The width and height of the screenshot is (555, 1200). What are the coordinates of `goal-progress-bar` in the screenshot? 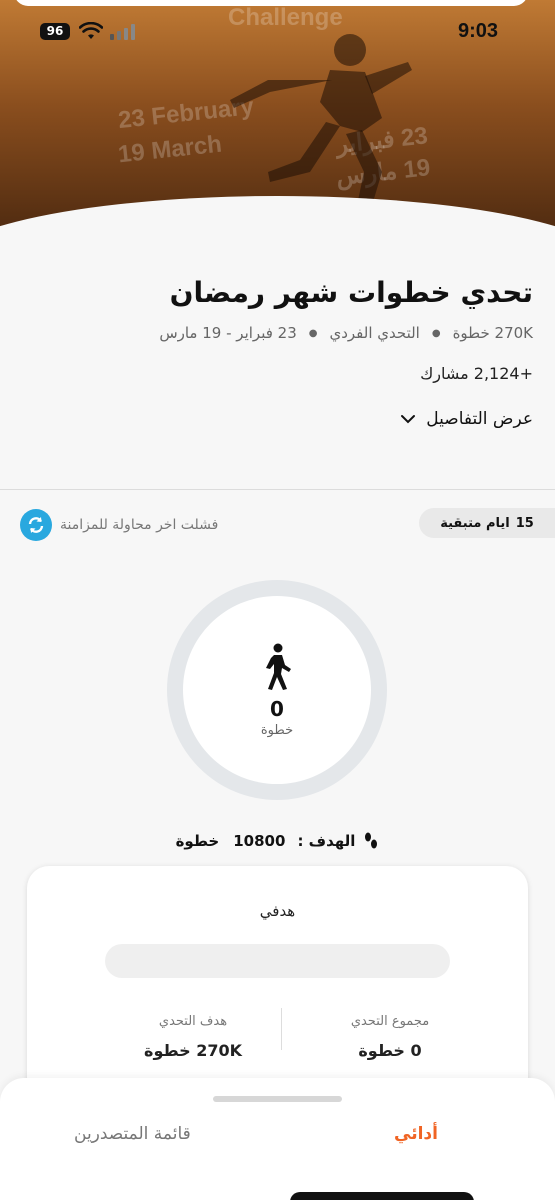 It's located at (277, 961).